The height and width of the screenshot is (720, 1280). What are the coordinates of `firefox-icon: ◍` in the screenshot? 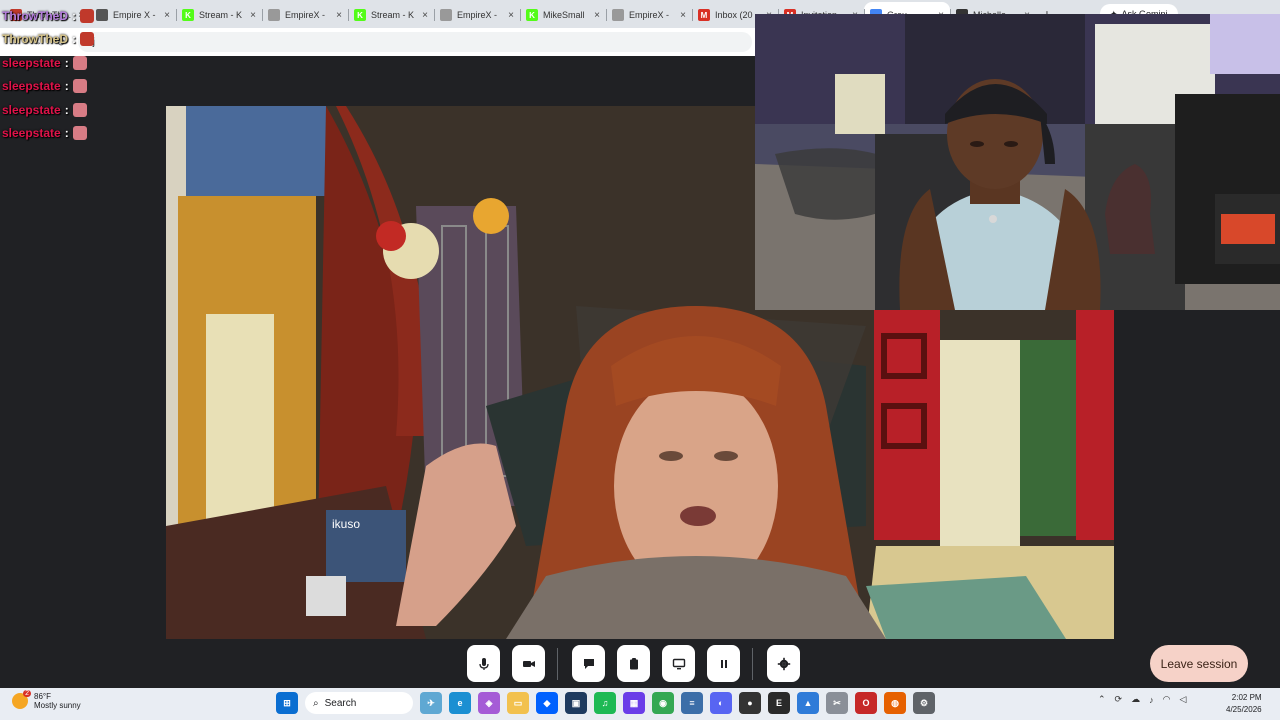 It's located at (895, 703).